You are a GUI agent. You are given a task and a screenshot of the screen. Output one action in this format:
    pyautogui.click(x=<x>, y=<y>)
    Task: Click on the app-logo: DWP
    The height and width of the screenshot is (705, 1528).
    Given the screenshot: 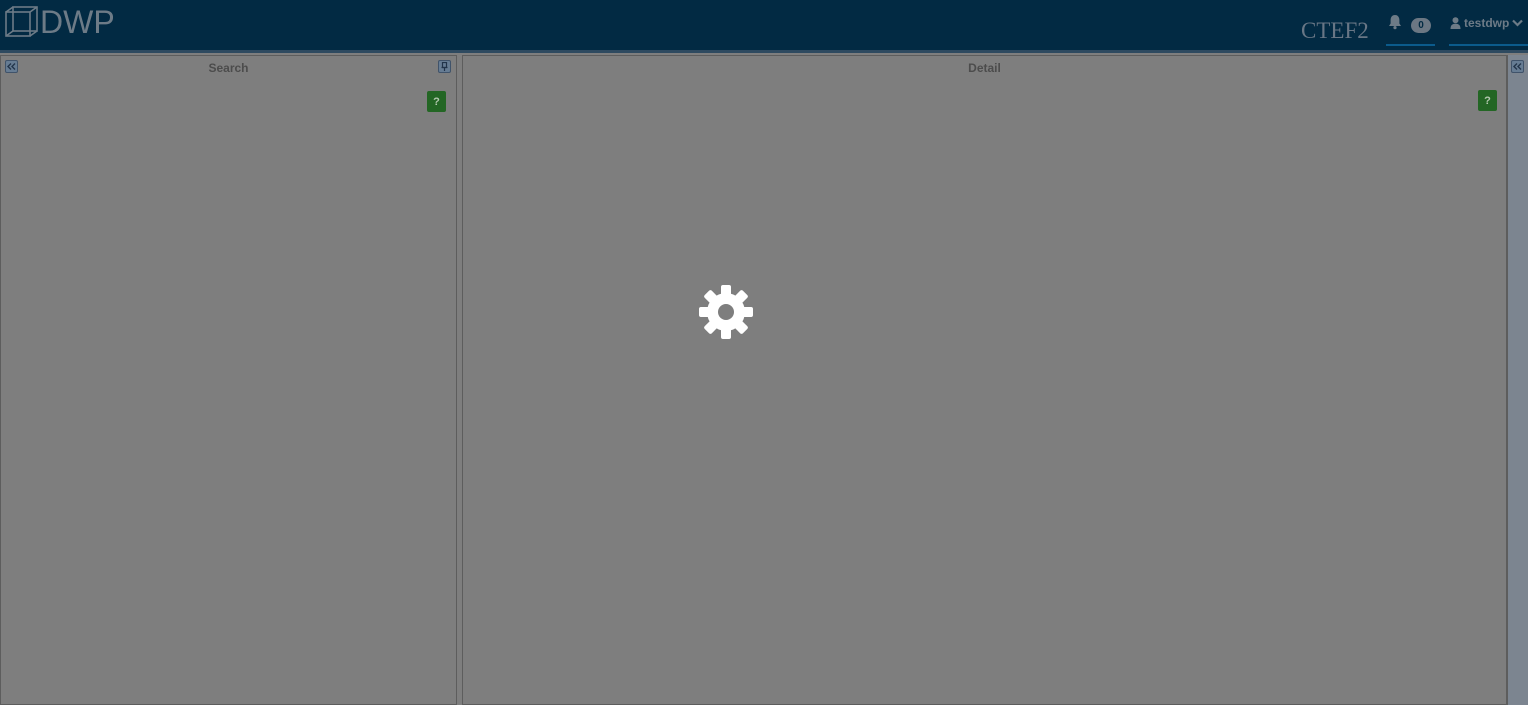 What is the action you would take?
    pyautogui.click(x=59, y=22)
    